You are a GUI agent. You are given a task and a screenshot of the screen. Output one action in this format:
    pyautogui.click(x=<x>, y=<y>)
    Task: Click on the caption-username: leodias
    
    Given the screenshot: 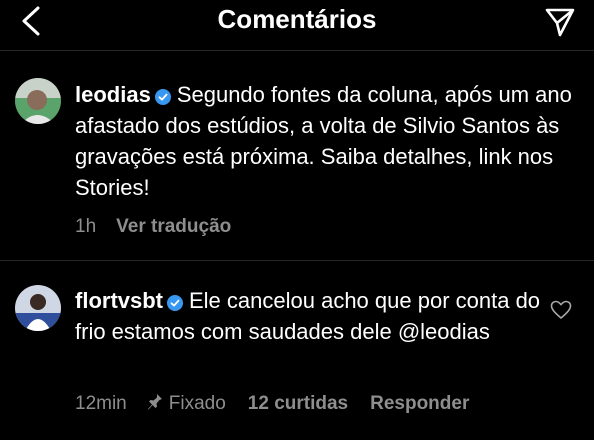 What is the action you would take?
    pyautogui.click(x=113, y=94)
    